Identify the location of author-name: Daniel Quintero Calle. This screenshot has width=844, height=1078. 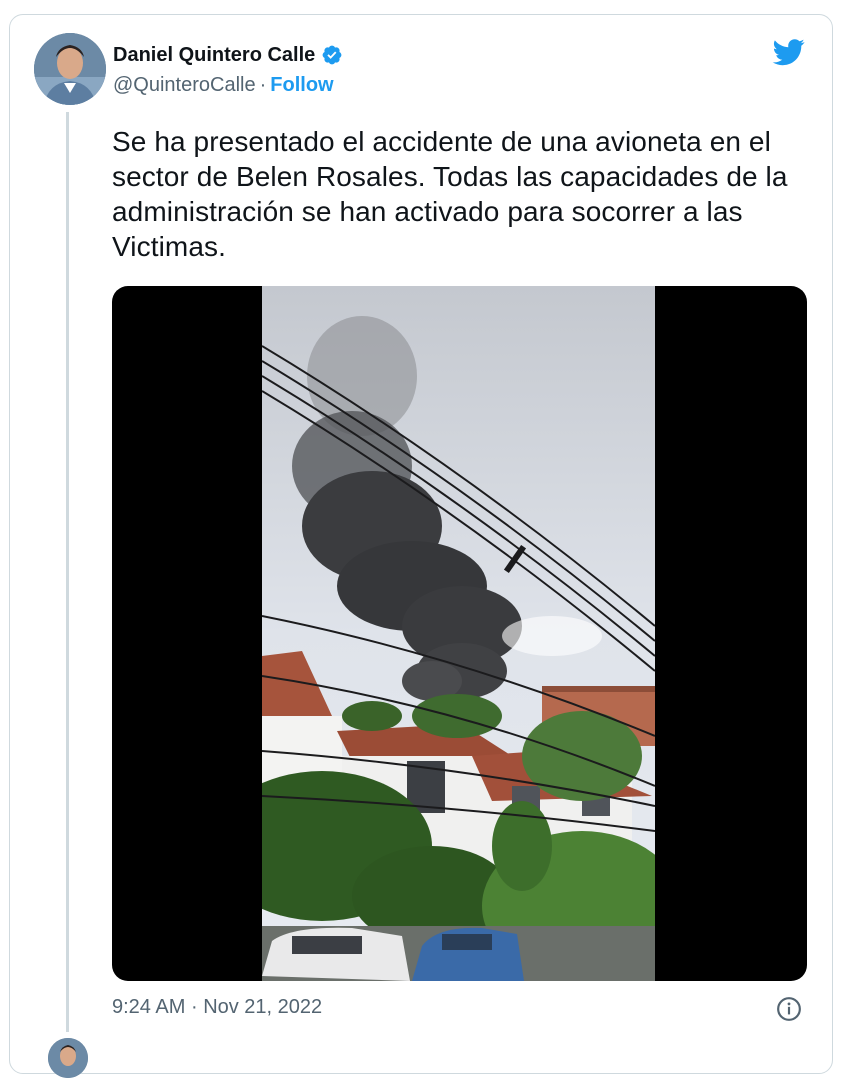
(214, 55).